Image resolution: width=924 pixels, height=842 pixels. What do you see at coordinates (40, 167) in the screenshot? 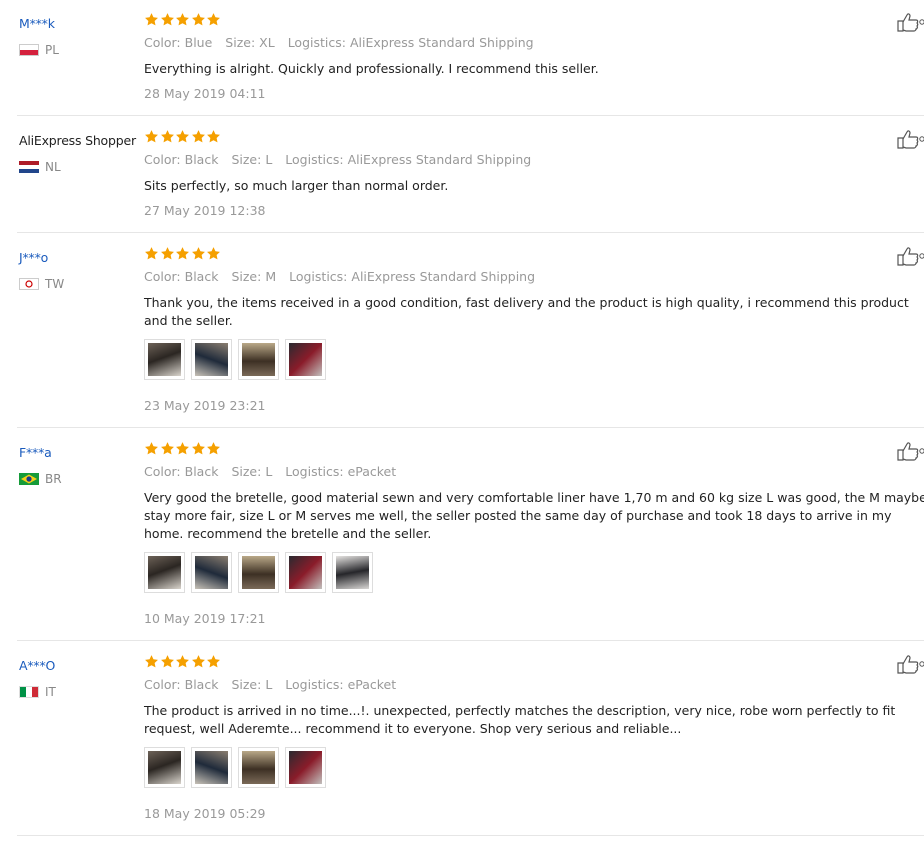
I see `reviewer-country: NL` at bounding box center [40, 167].